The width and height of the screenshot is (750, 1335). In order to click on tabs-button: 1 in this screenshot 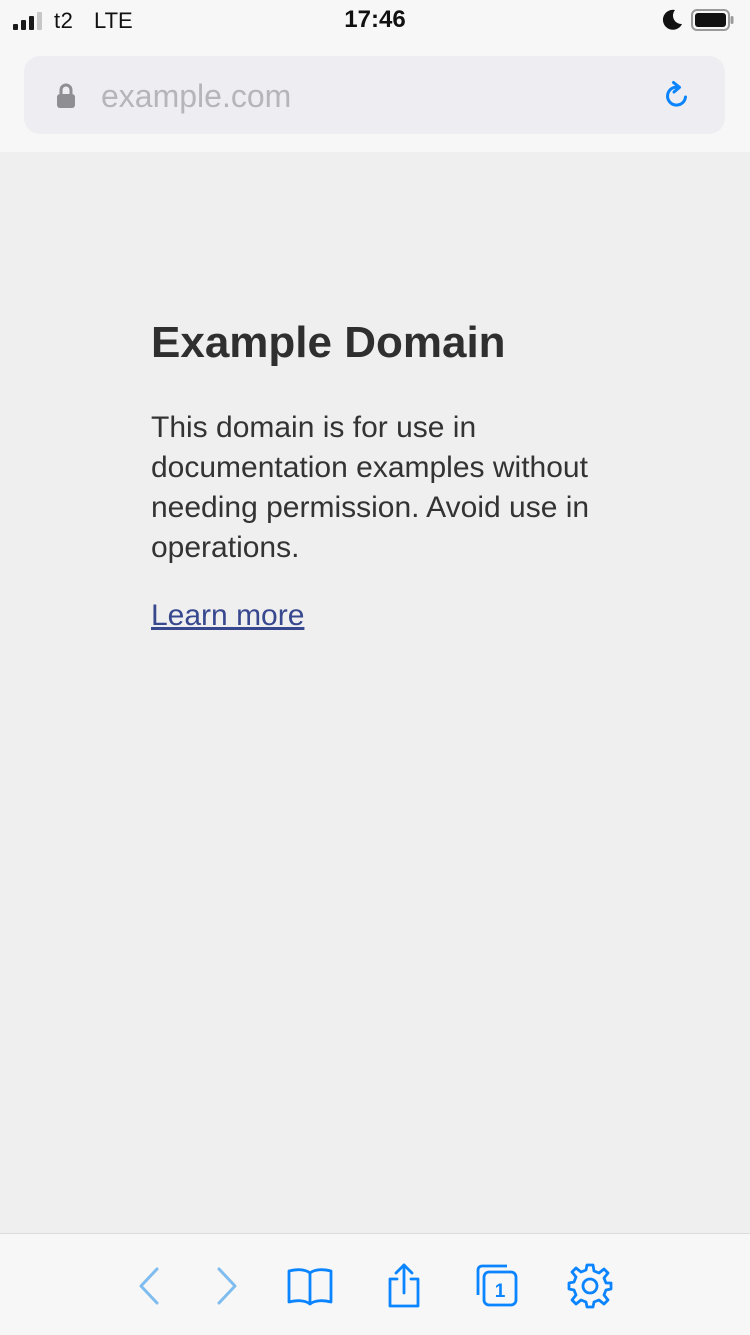, I will do `click(496, 1286)`.